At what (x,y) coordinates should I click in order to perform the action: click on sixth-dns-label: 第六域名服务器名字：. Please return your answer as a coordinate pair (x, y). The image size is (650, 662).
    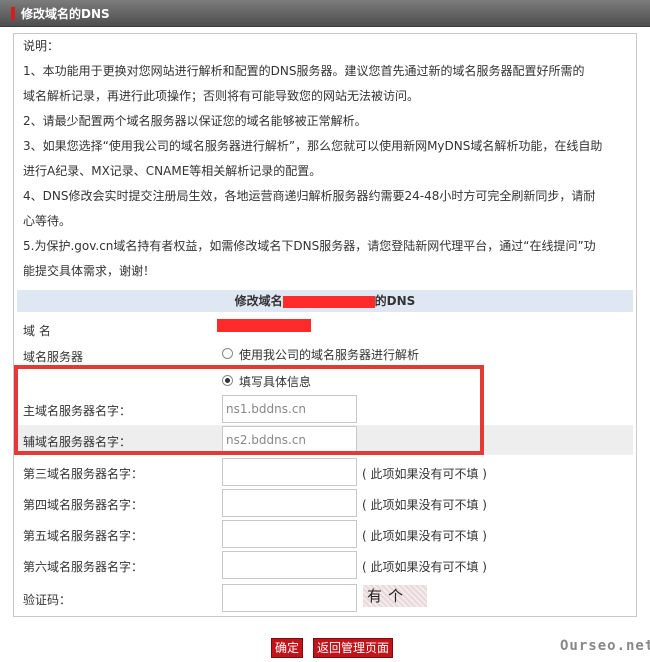
    Looking at the image, I should click on (83, 567).